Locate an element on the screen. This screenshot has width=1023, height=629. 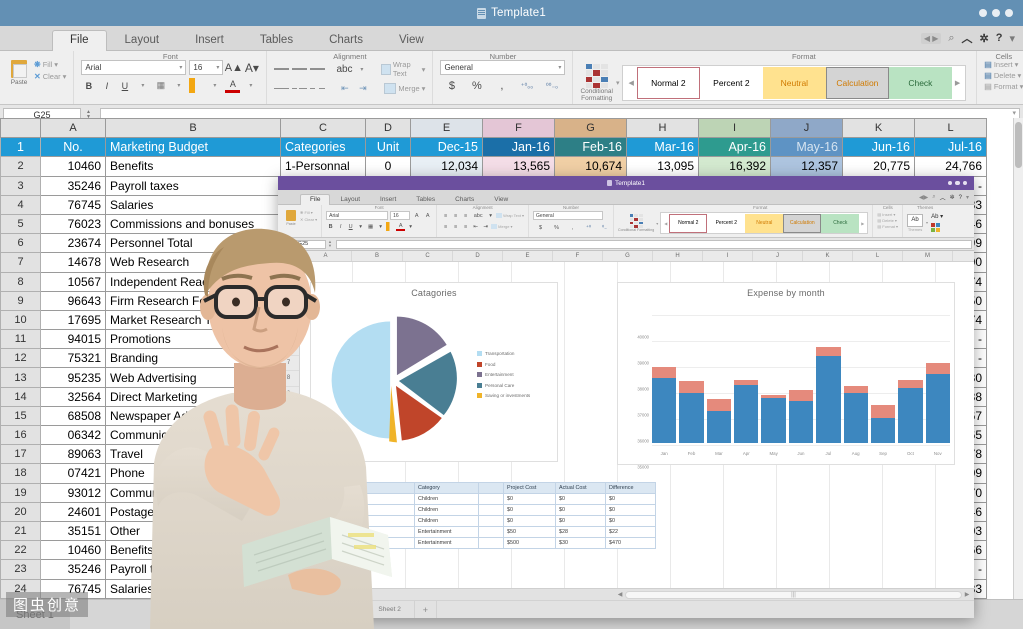
gear-icon: ✲ is located at coordinates (952, 197).